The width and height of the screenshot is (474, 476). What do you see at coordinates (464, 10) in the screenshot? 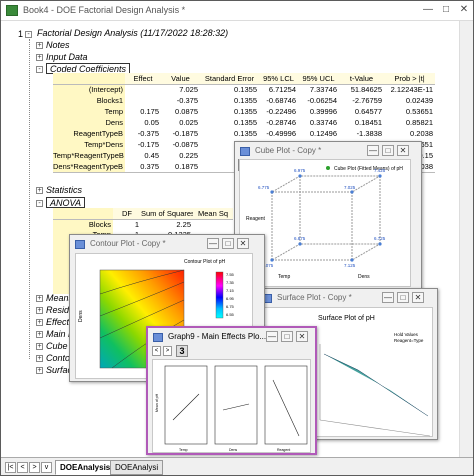
I see `close-icon: ✕` at bounding box center [464, 10].